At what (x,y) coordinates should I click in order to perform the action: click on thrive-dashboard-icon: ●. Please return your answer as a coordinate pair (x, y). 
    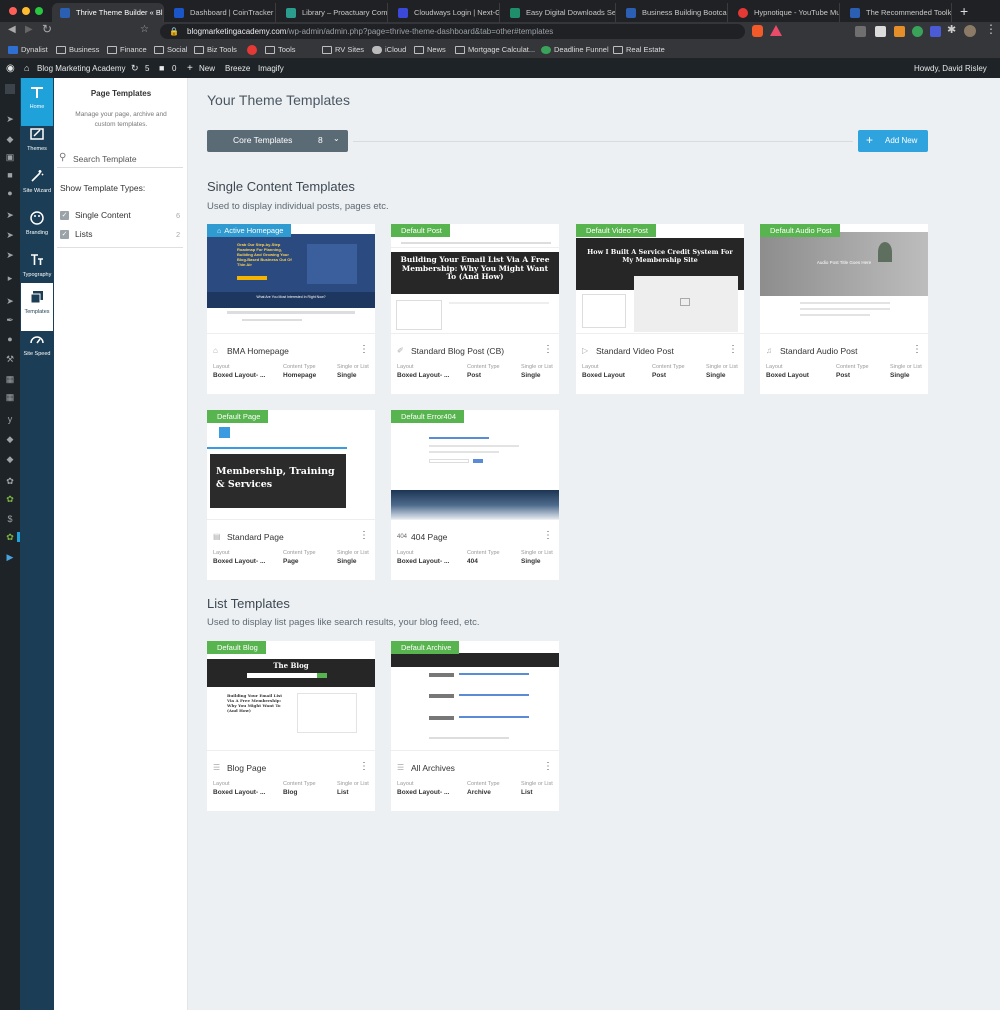
    Looking at the image, I should click on (10, 193).